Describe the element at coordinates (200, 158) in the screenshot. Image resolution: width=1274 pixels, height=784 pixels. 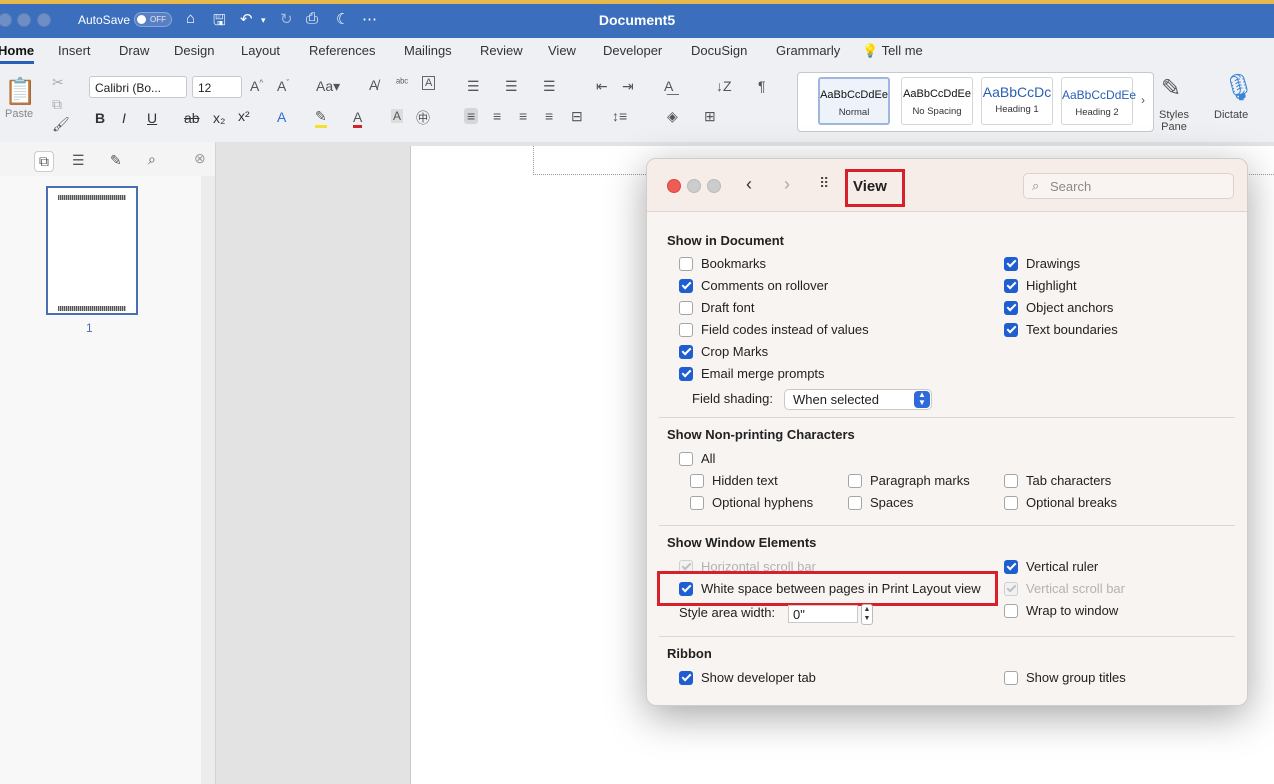
I see `close-pane-icon: ⊗` at that location.